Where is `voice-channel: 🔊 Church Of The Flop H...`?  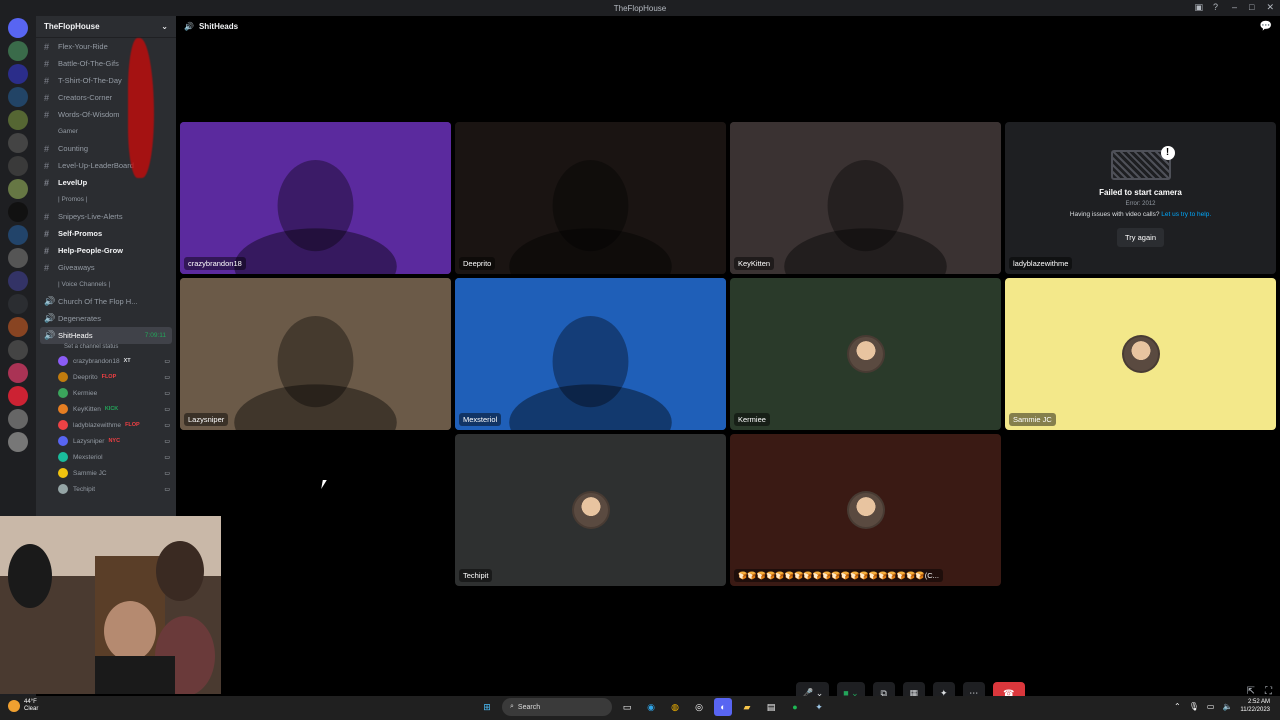
voice-channel: 🔊 Church Of The Flop H... is located at coordinates (106, 301).